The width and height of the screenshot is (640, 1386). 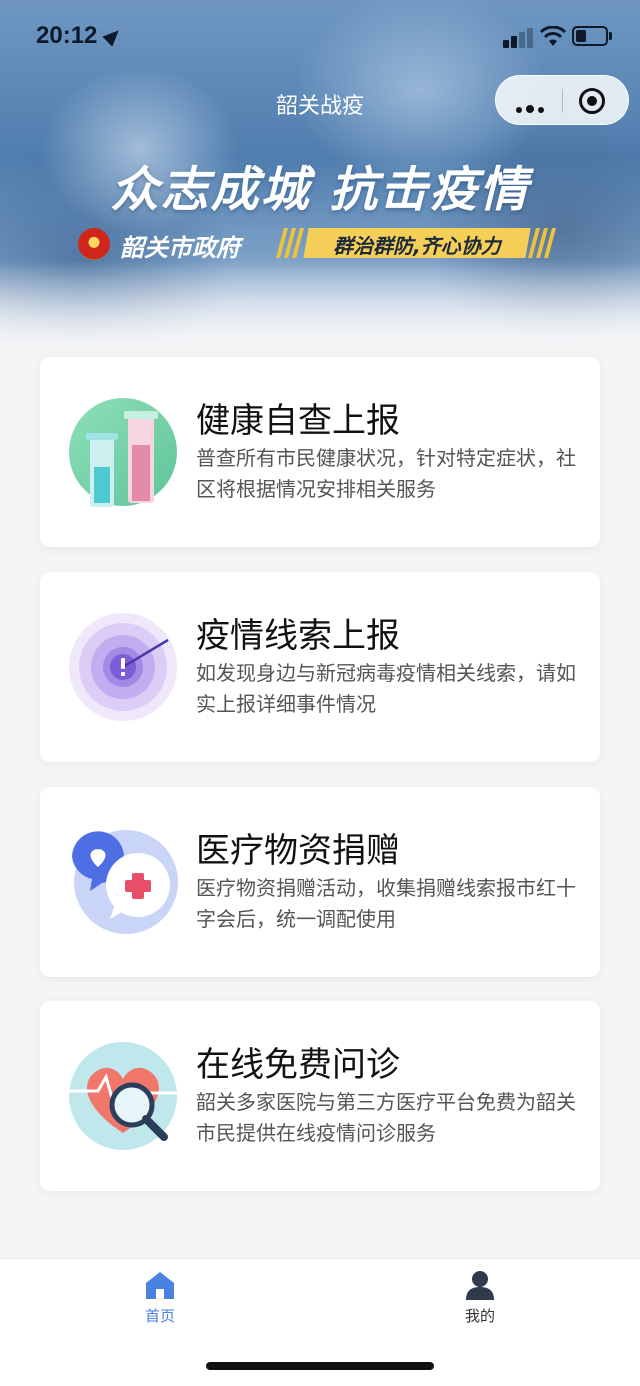 What do you see at coordinates (386, 473) in the screenshot?
I see `card-description: 普查所有市民健康状况，针对特定症状，社区将根据情况安排相关服务` at bounding box center [386, 473].